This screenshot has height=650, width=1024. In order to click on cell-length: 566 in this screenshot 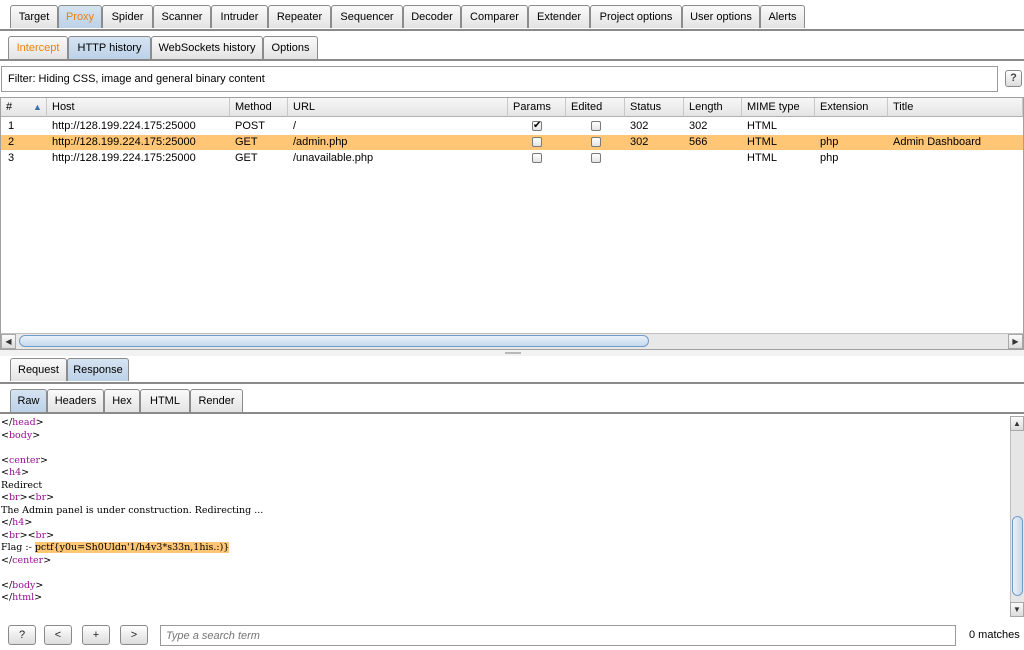, I will do `click(698, 142)`.